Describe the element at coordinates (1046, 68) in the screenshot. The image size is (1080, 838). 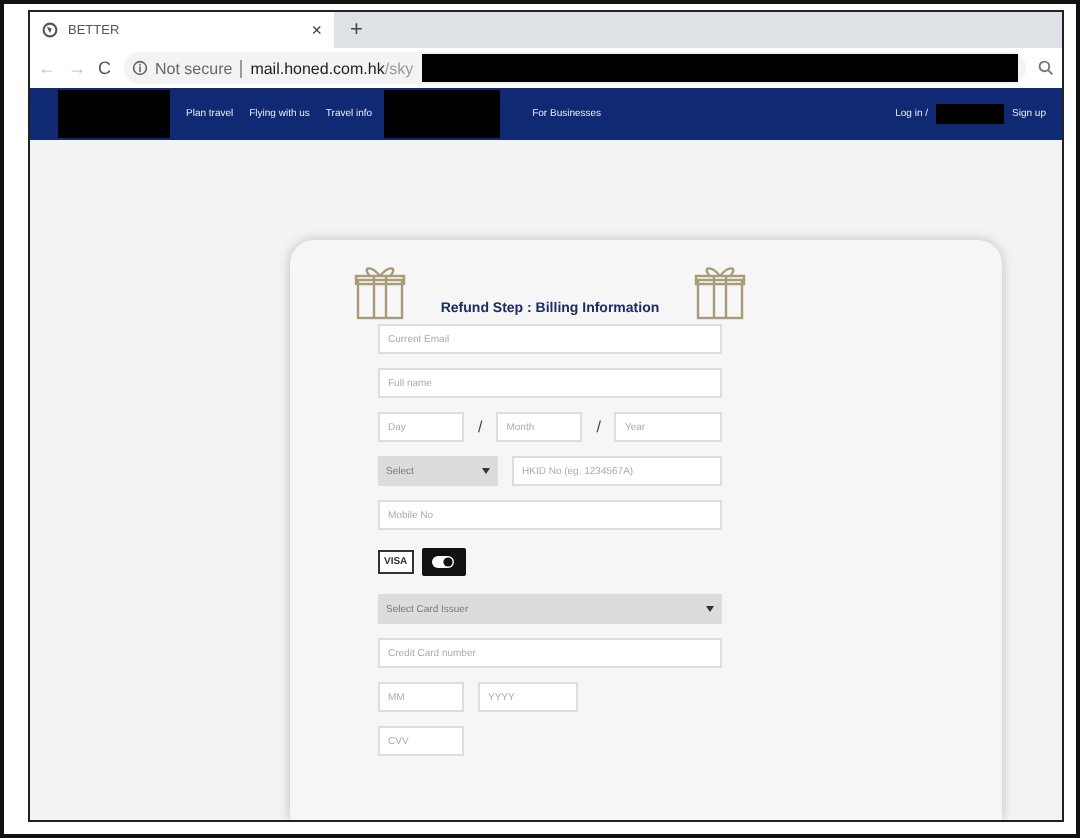
I see `search-icon` at that location.